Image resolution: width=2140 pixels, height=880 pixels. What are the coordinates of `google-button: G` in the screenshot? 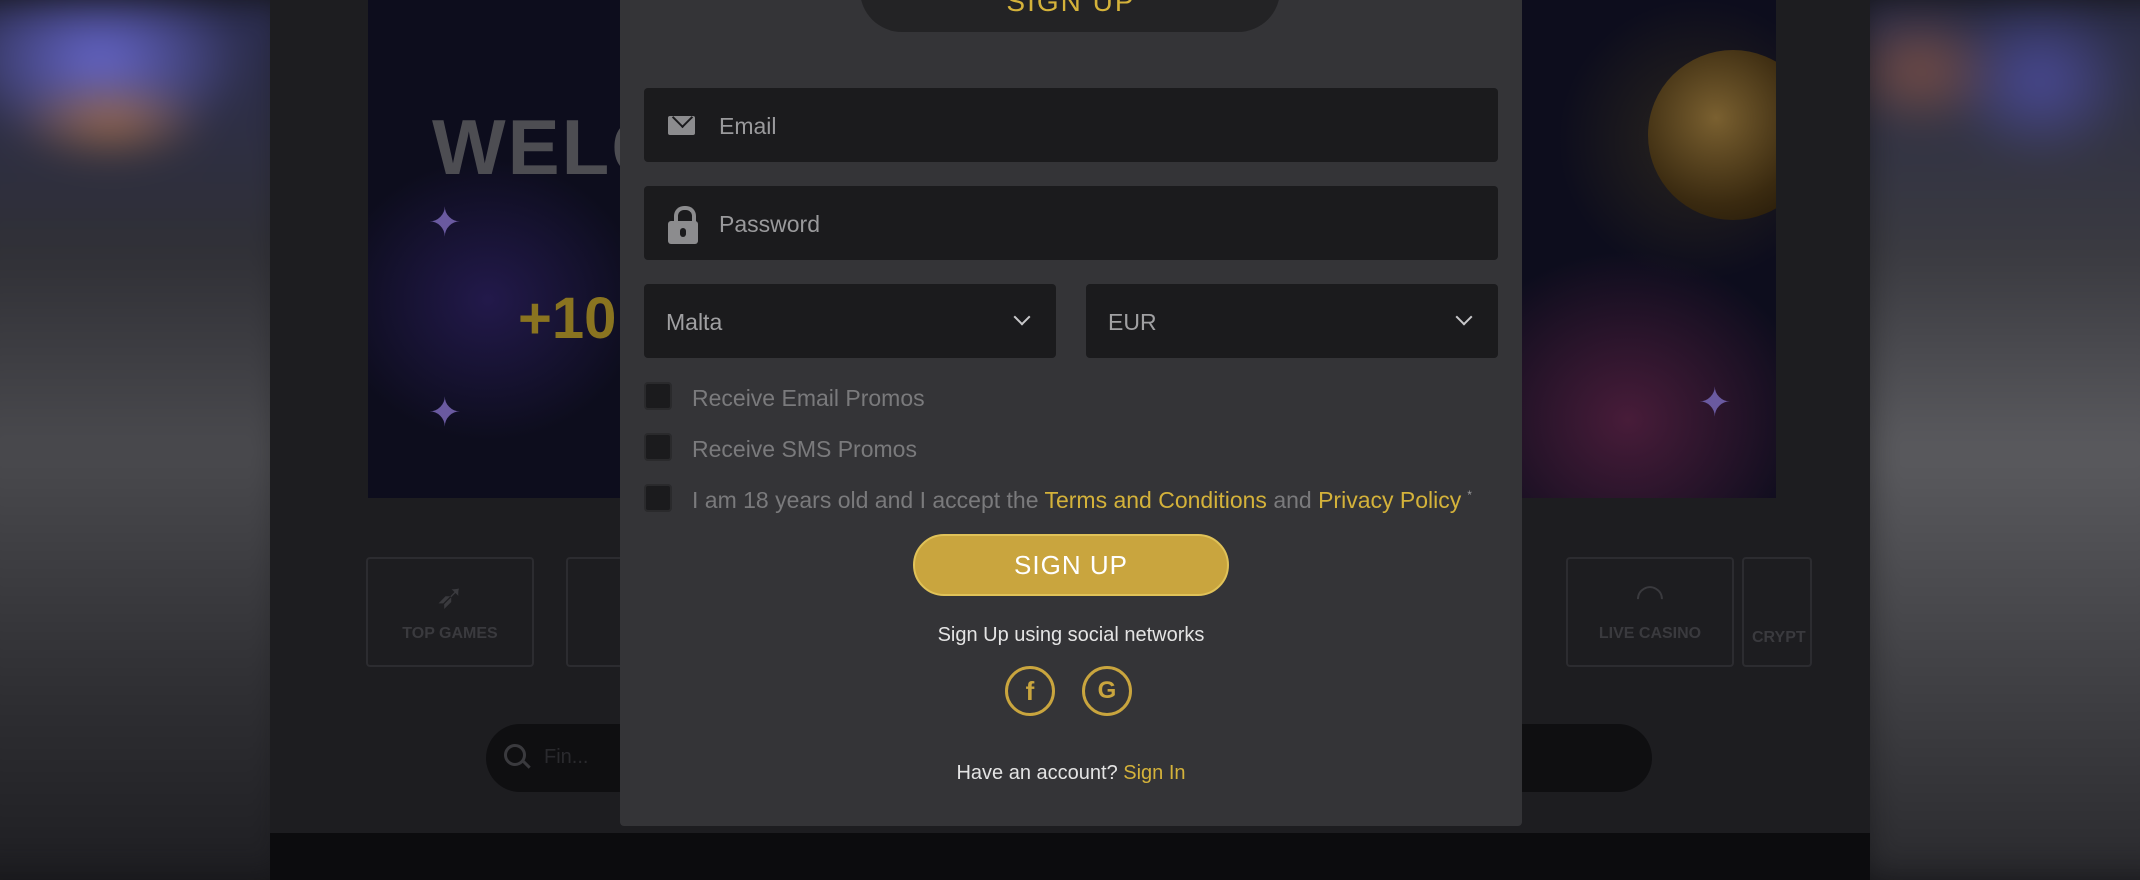 It's located at (1107, 691).